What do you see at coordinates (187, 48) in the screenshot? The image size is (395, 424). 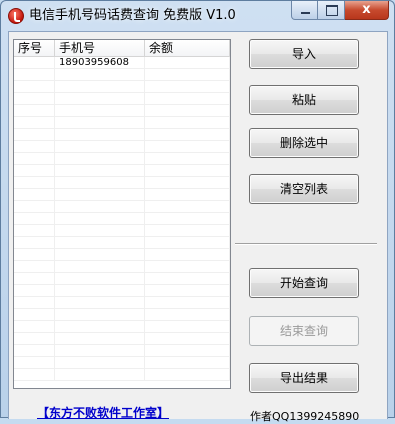 I see `column-header-balance: 余额` at bounding box center [187, 48].